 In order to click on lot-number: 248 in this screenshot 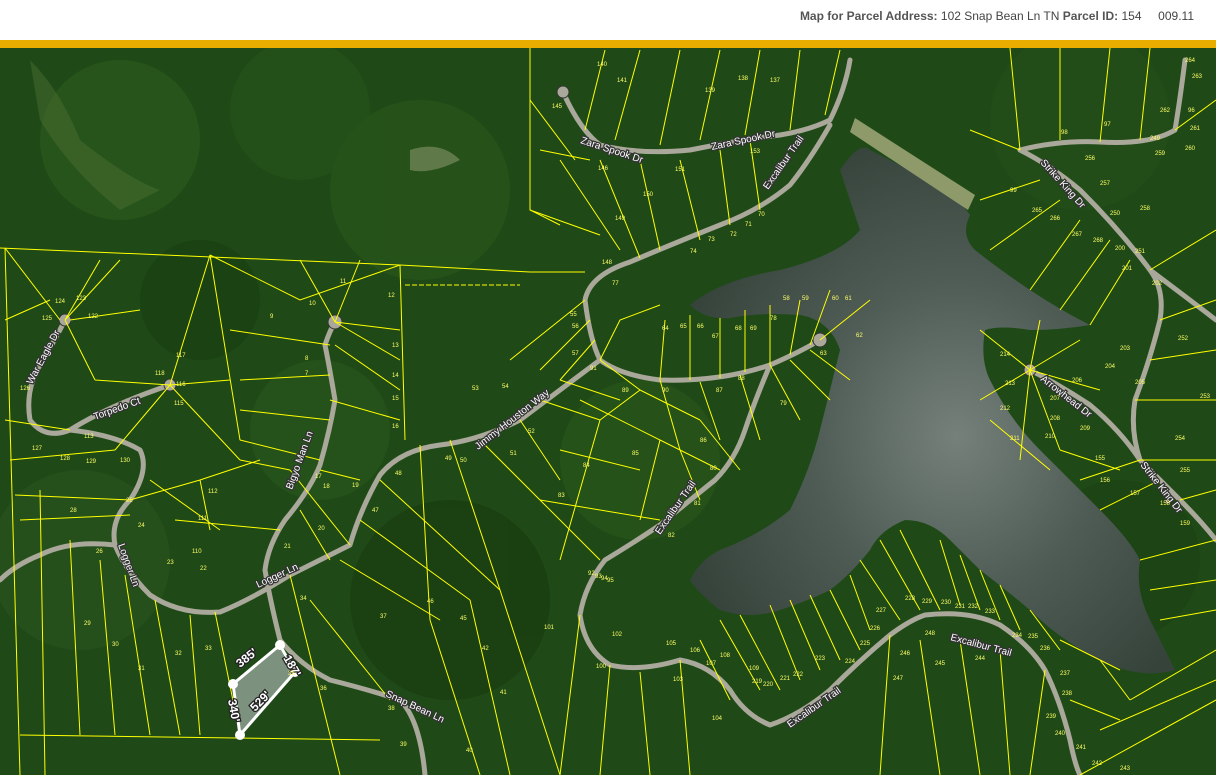, I will do `click(930, 634)`.